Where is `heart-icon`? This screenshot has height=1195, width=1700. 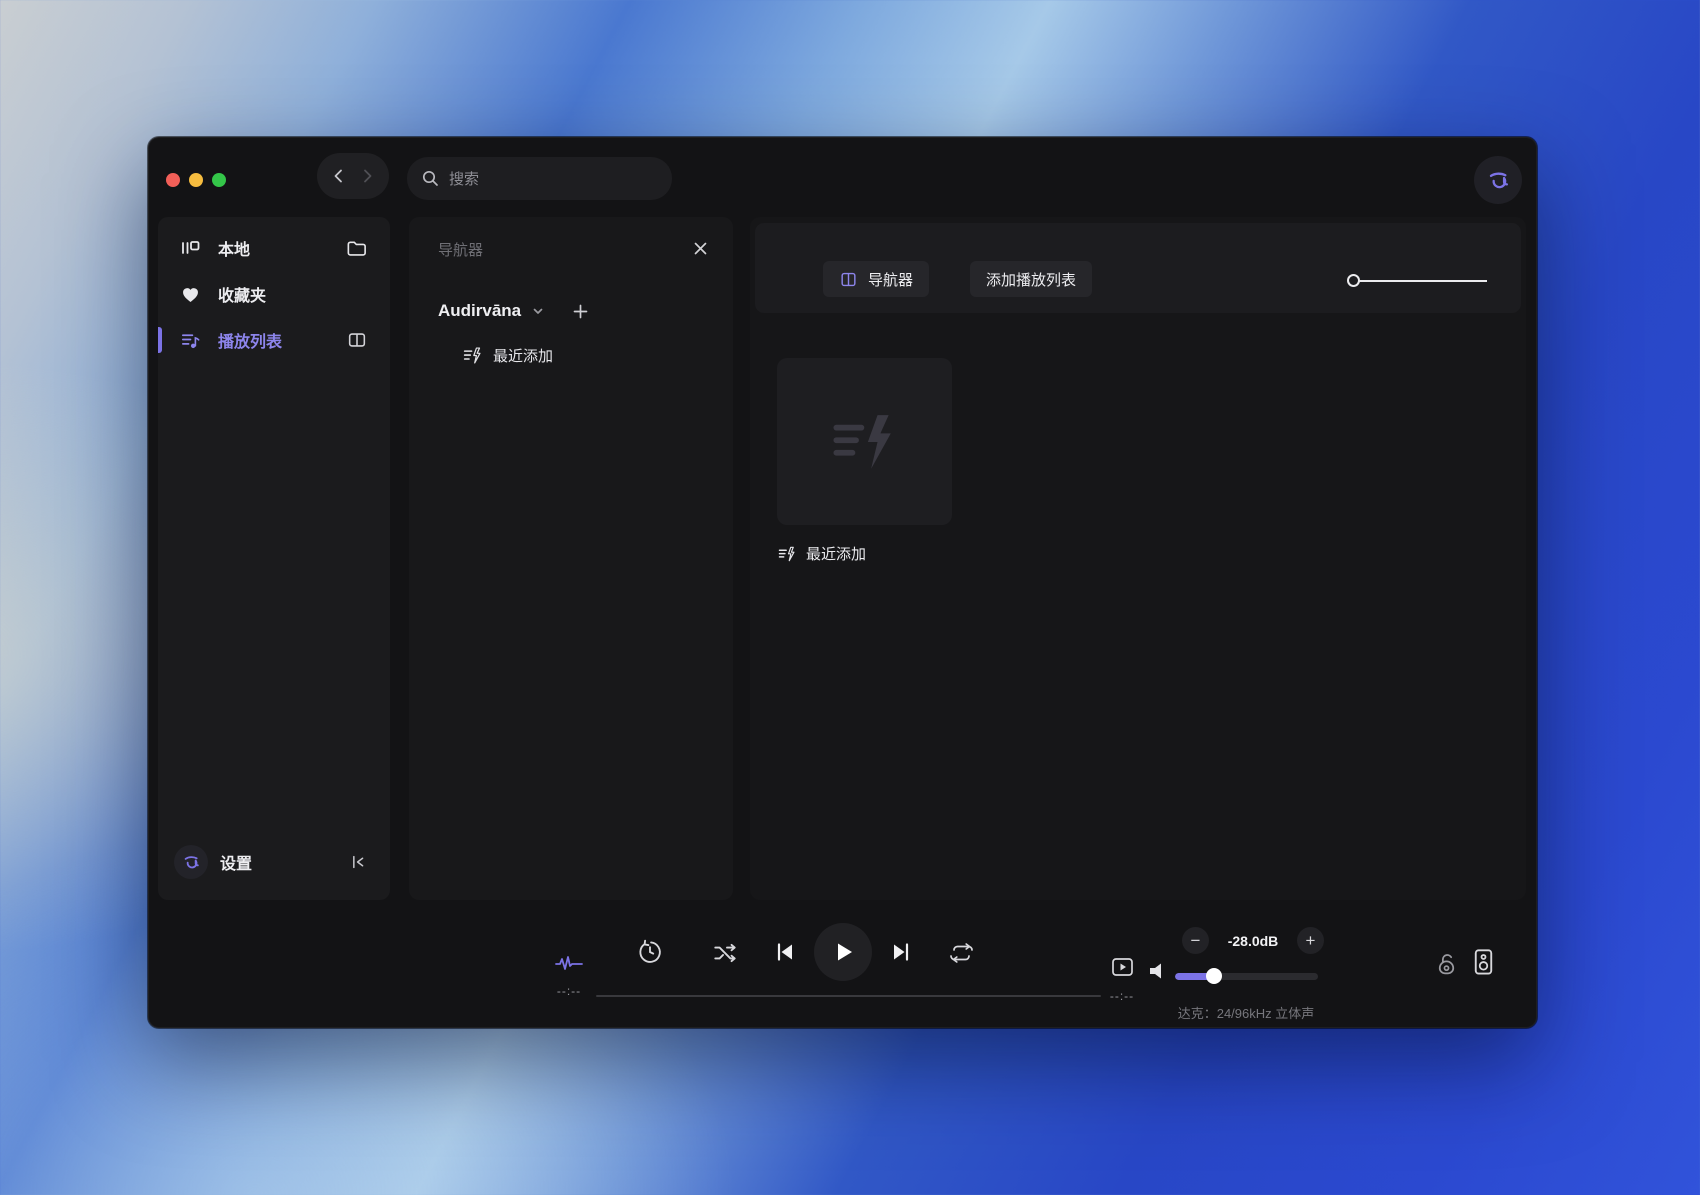
heart-icon is located at coordinates (190, 294).